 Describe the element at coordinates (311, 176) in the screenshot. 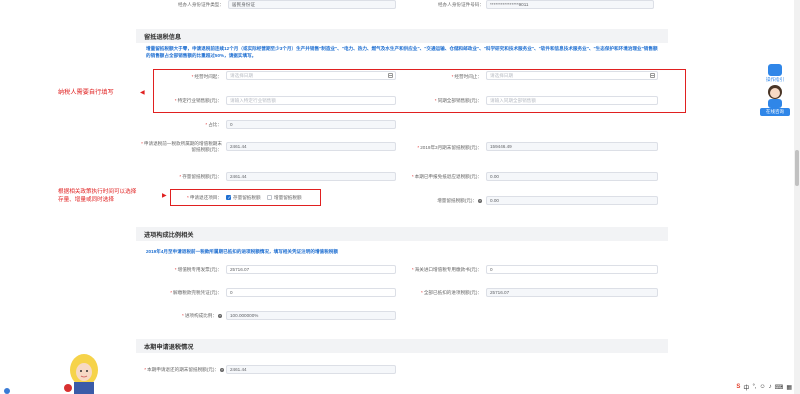

I see `stock-credit-field: 2461.44` at that location.